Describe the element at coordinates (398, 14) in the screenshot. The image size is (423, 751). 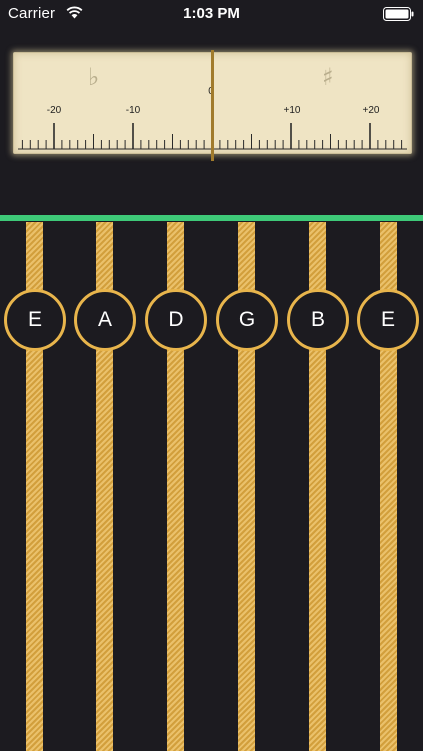
I see `battery-icon` at that location.